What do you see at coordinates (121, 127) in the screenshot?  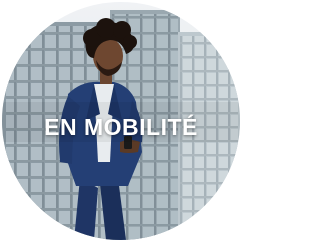 I see `card-title: EN MOBILITÉ` at bounding box center [121, 127].